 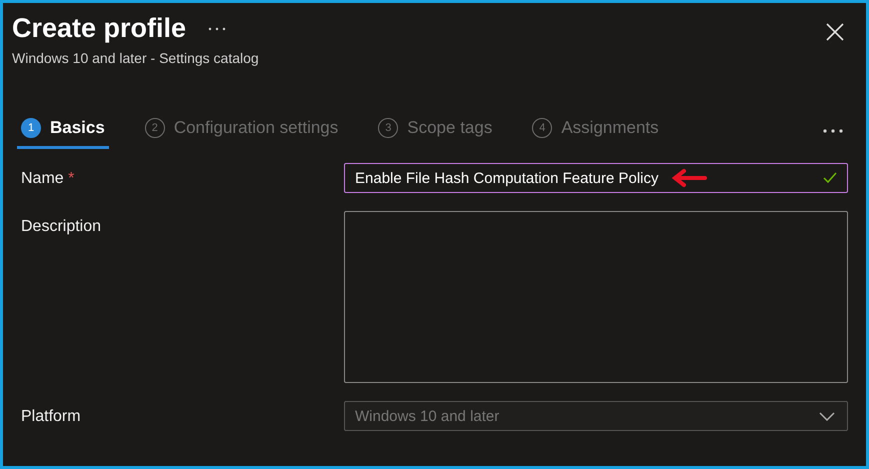 I want to click on wizard-tab: 3 Scope tags, so click(x=435, y=130).